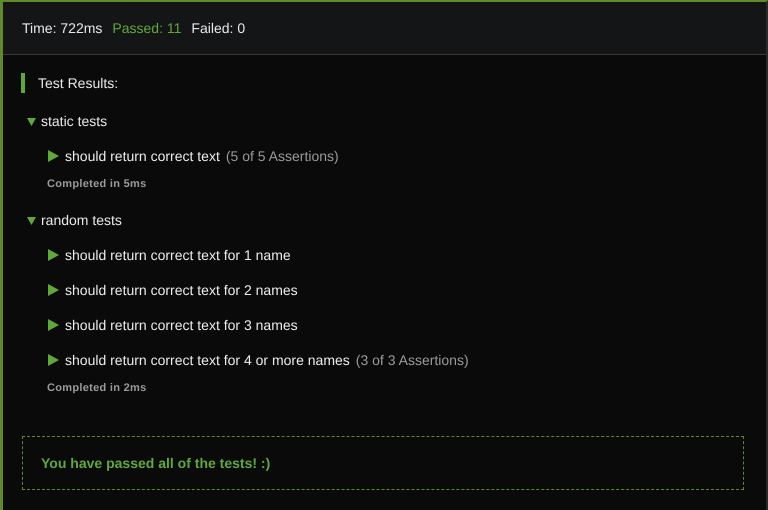 This screenshot has height=510, width=768. I want to click on test-title: should return correct text for 1 name, so click(178, 255).